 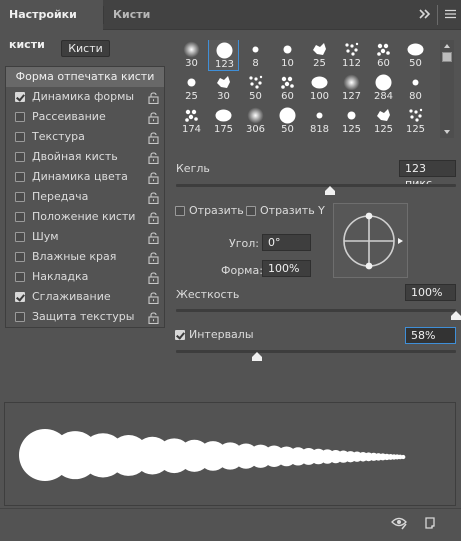 What do you see at coordinates (286, 242) in the screenshot?
I see `angle-field: 0°` at bounding box center [286, 242].